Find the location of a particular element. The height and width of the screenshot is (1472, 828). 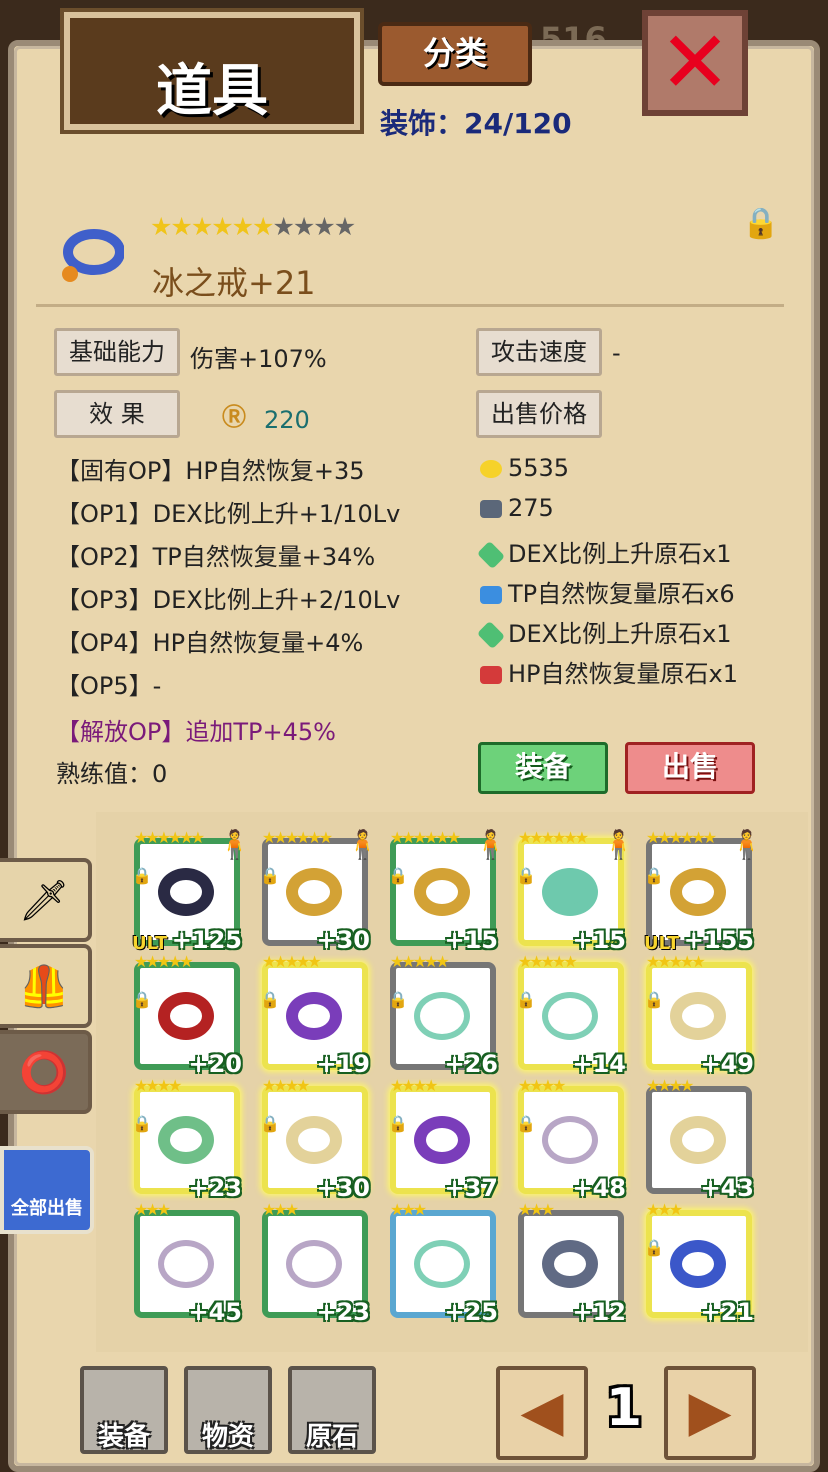

item-slot: ★★★ +45 is located at coordinates (188, 1263).